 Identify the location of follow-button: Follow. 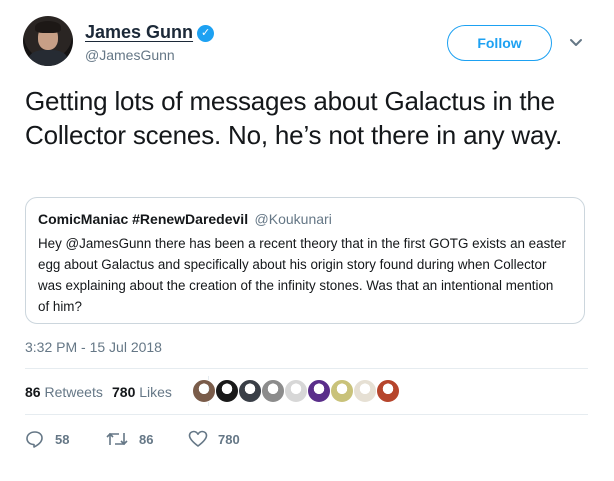
(499, 43).